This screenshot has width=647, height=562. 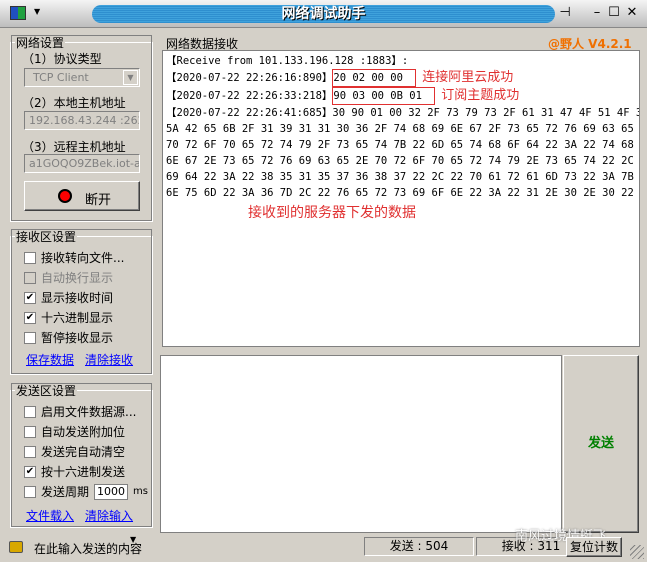 What do you see at coordinates (77, 278) in the screenshot?
I see `checkbox-label: 自动换行显示` at bounding box center [77, 278].